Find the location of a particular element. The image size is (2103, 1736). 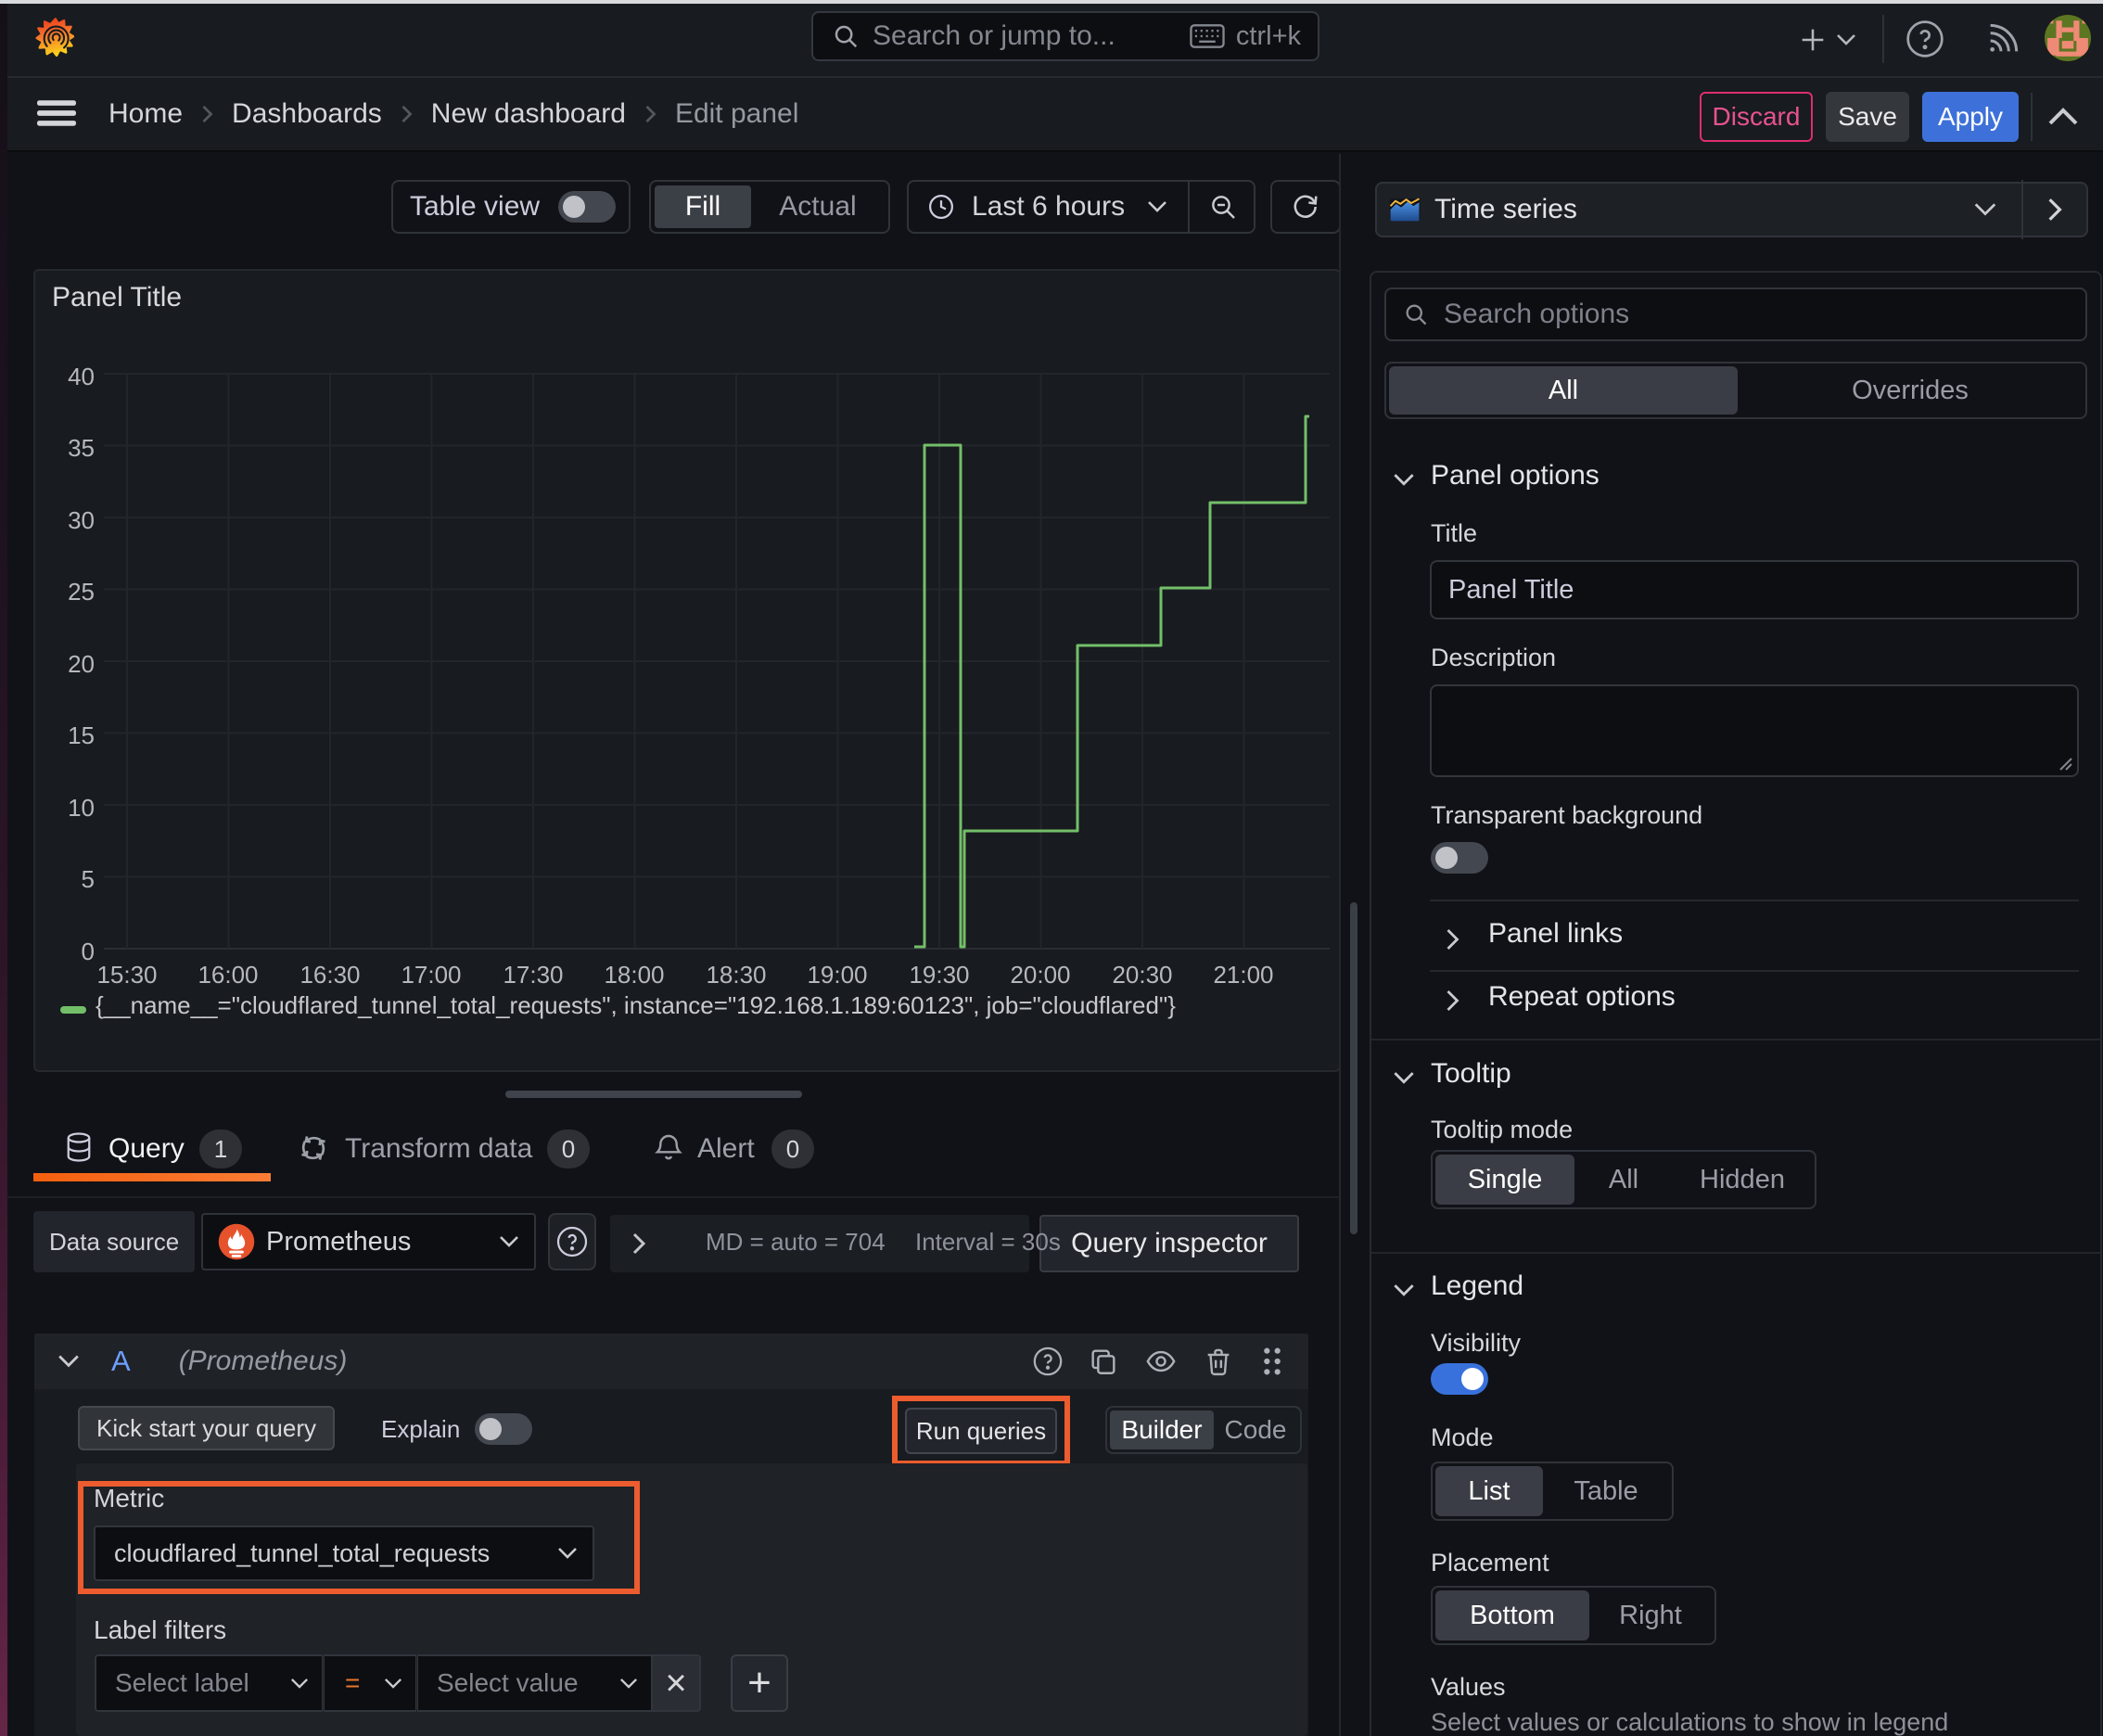

svg-text: 17:00 is located at coordinates (431, 975).